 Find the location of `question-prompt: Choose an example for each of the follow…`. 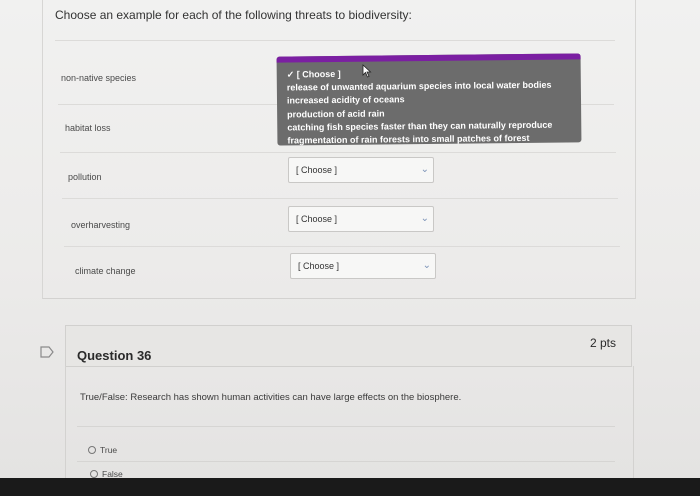

question-prompt: Choose an example for each of the follow… is located at coordinates (233, 15).